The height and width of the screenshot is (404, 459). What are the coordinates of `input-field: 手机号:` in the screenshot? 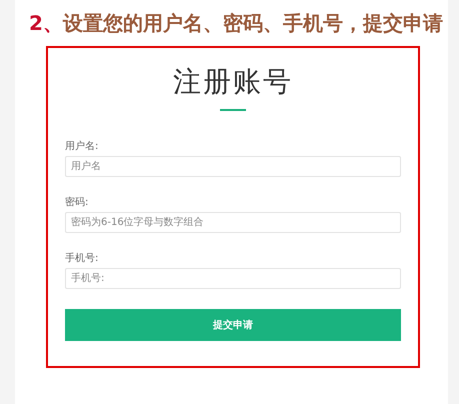 It's located at (233, 278).